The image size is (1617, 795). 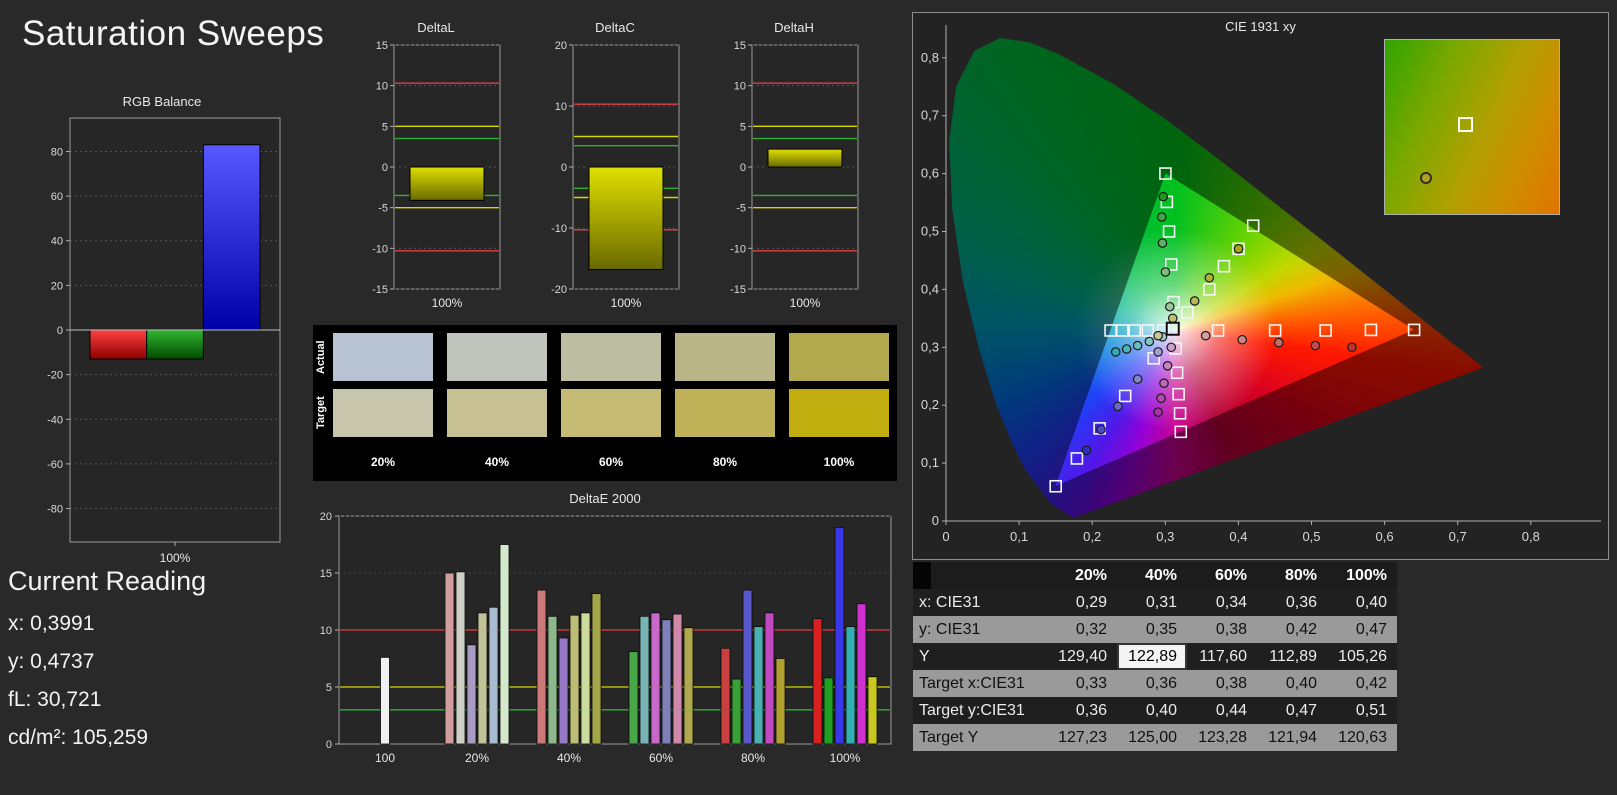 What do you see at coordinates (1362, 737) in the screenshot?
I see `table-cell: 120,63` at bounding box center [1362, 737].